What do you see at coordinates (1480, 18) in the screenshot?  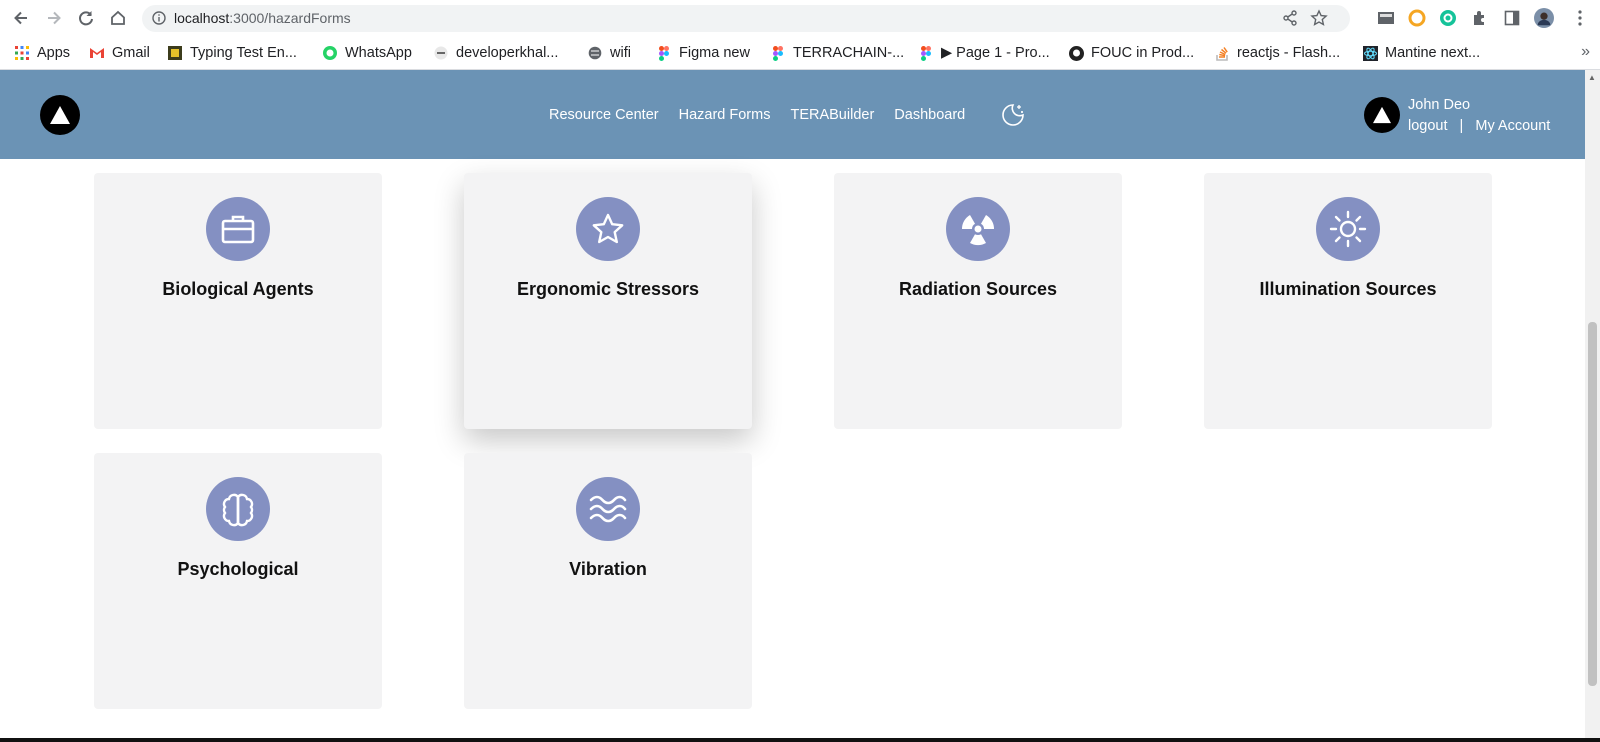 I see `extensions-puzzle-icon` at bounding box center [1480, 18].